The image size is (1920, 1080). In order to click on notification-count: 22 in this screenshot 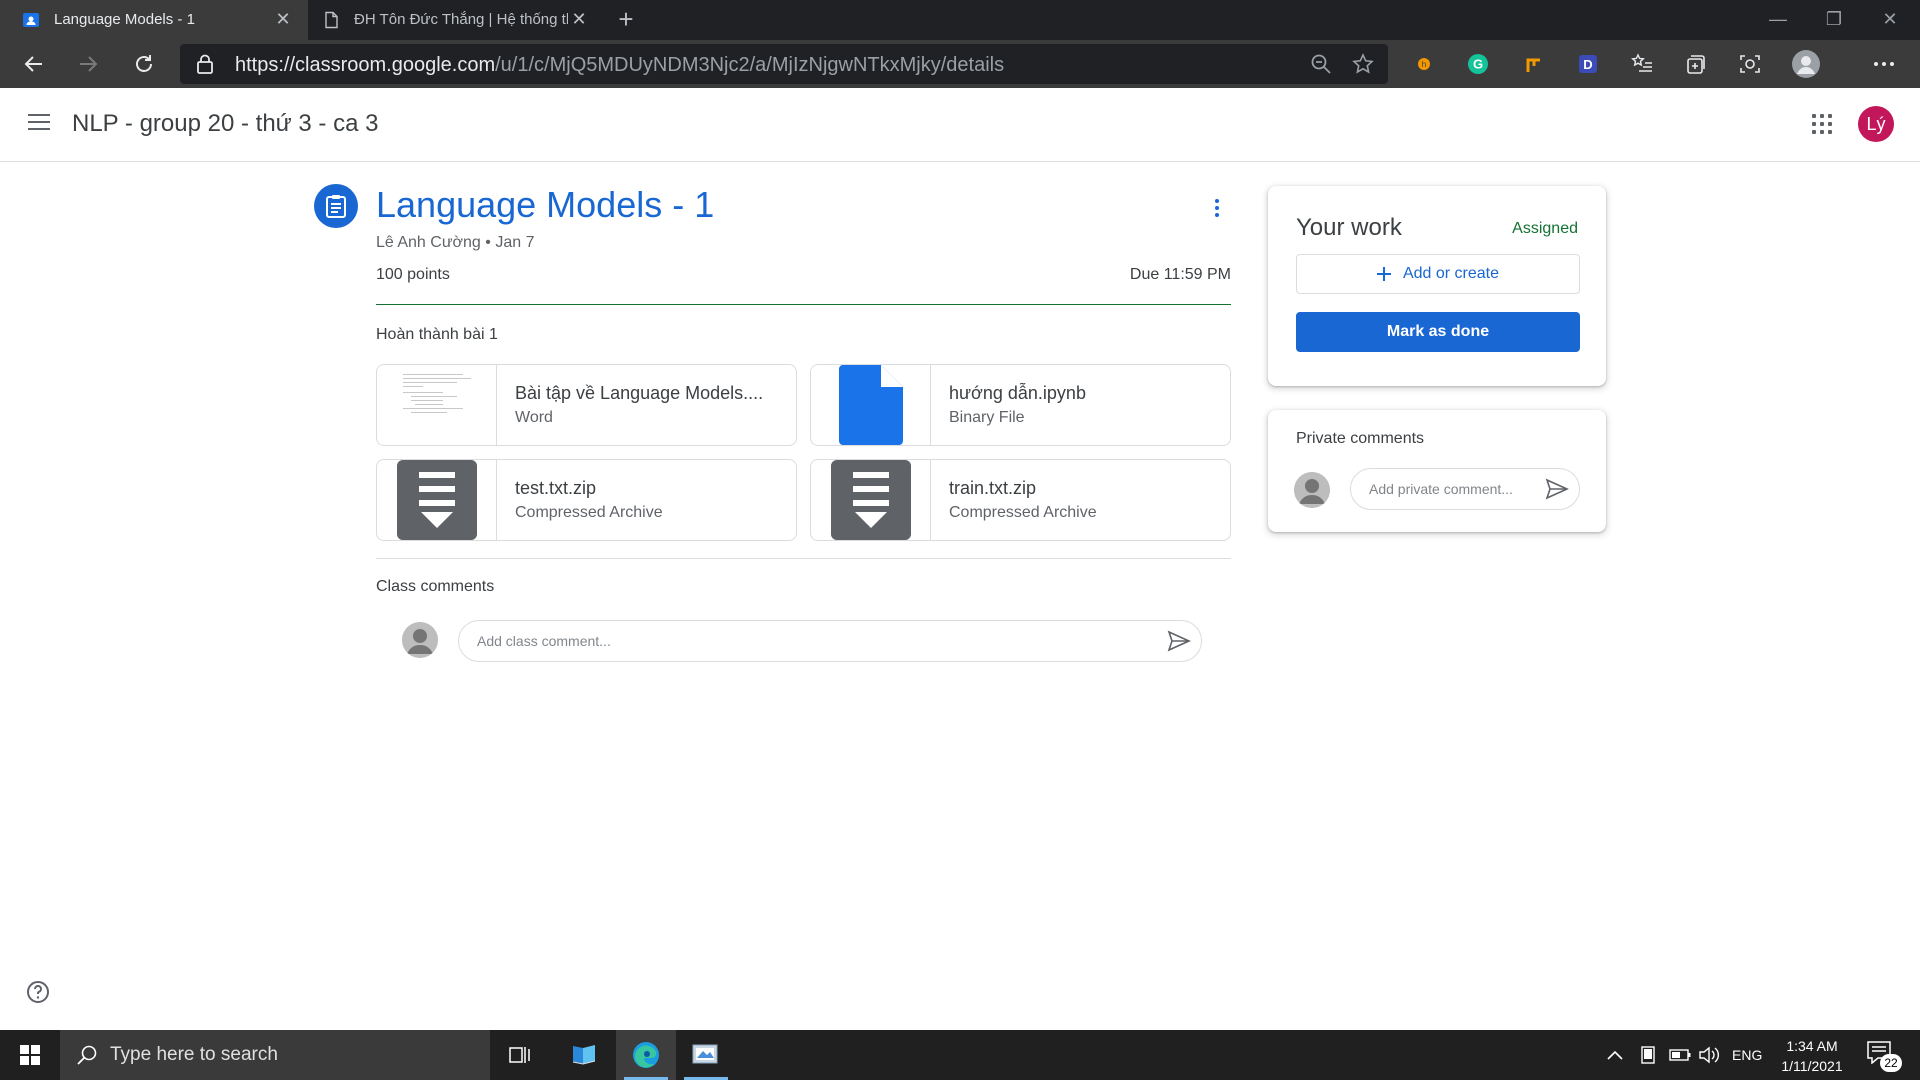, I will do `click(1891, 1063)`.